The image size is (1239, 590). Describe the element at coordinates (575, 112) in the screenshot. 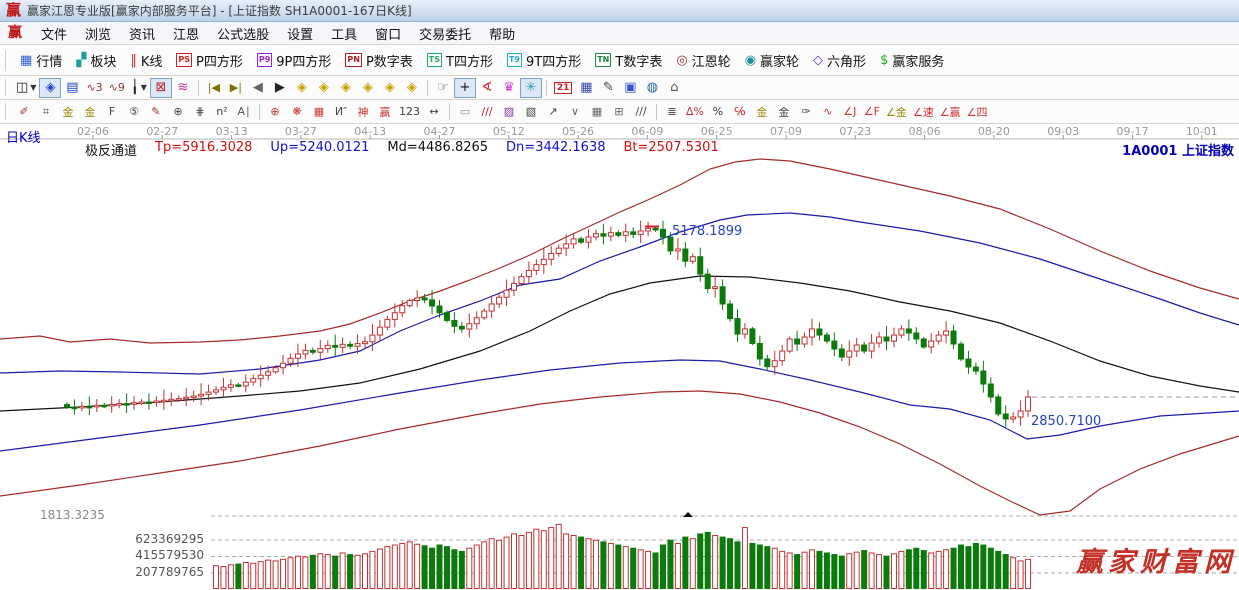

I see `zigzag-tool-button: ∨` at that location.